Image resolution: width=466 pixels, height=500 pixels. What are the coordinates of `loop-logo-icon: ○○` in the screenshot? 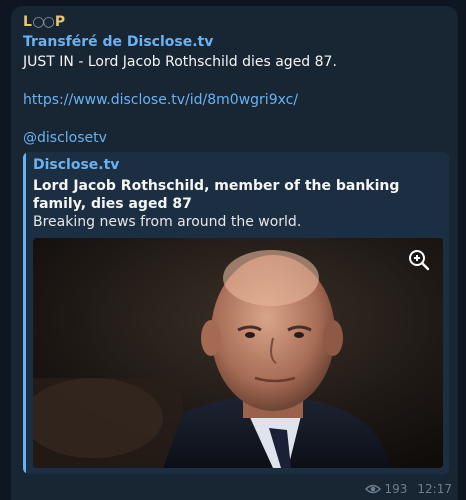 It's located at (43, 22).